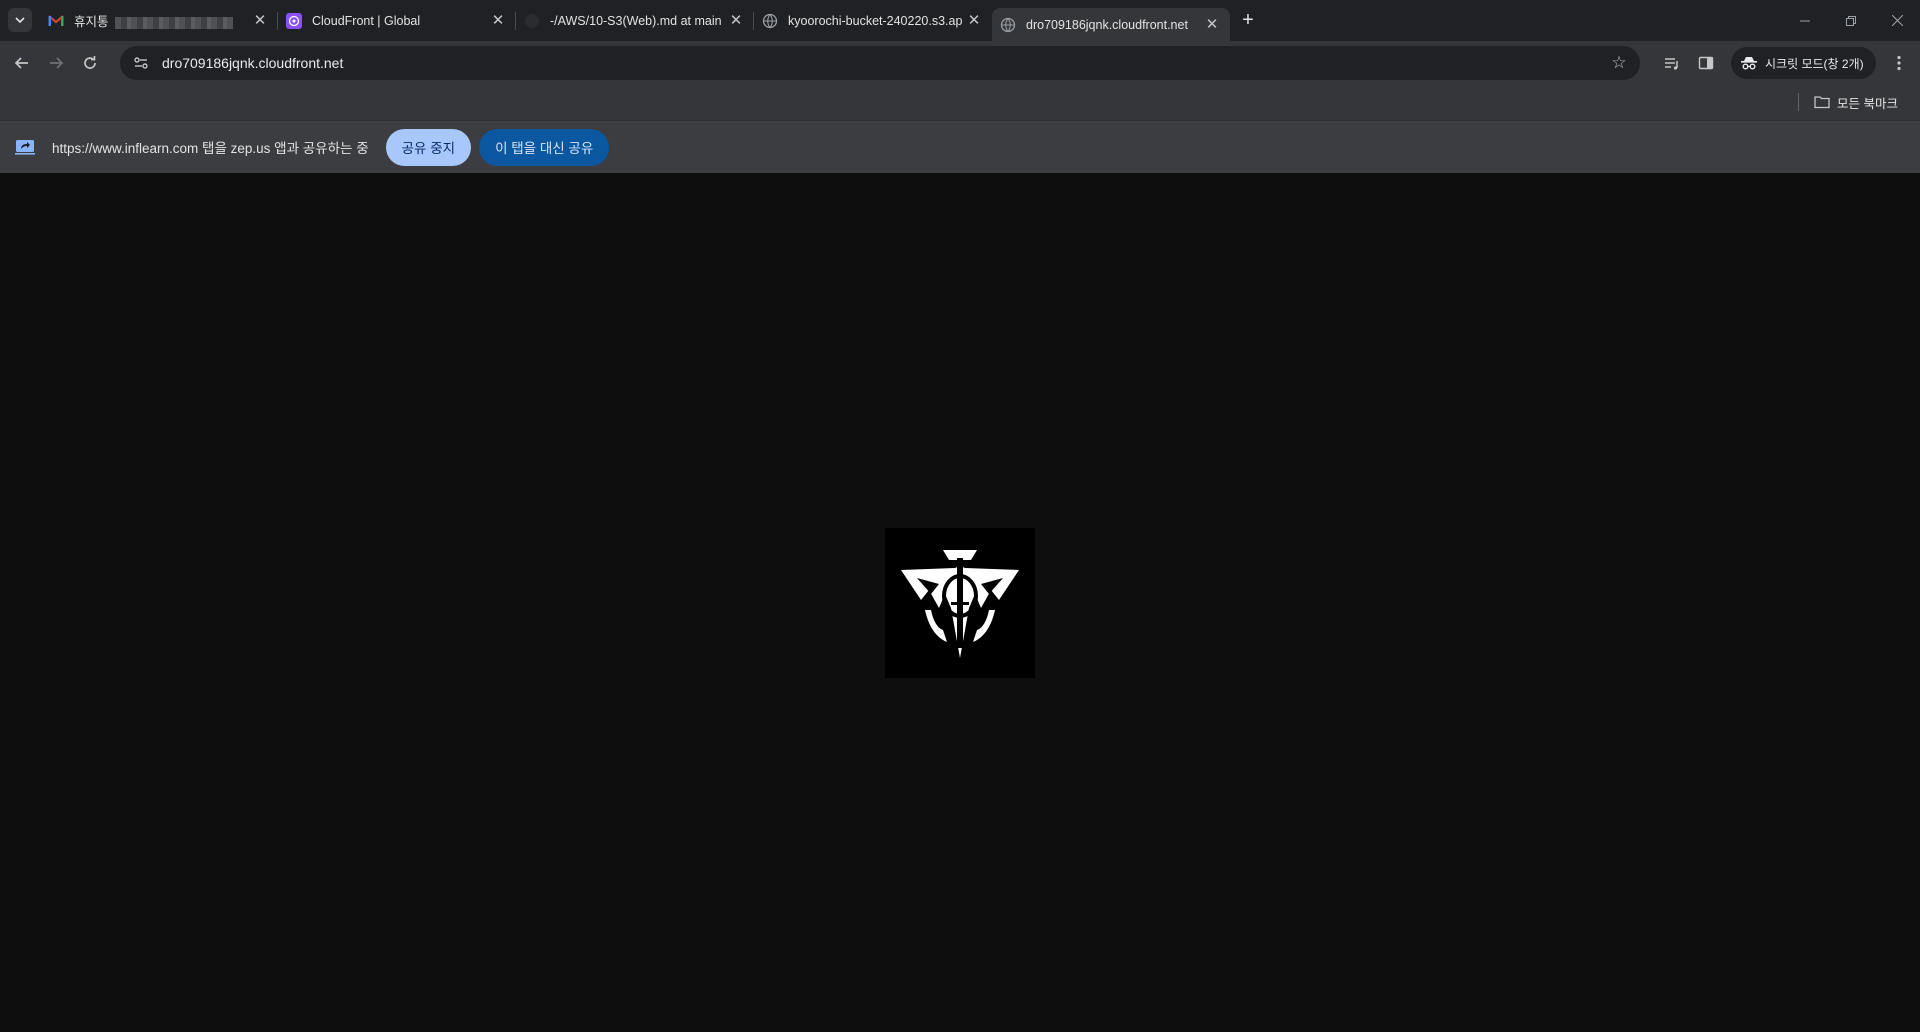  I want to click on url-text: dro709186jqnk.cloudfront.net, so click(252, 63).